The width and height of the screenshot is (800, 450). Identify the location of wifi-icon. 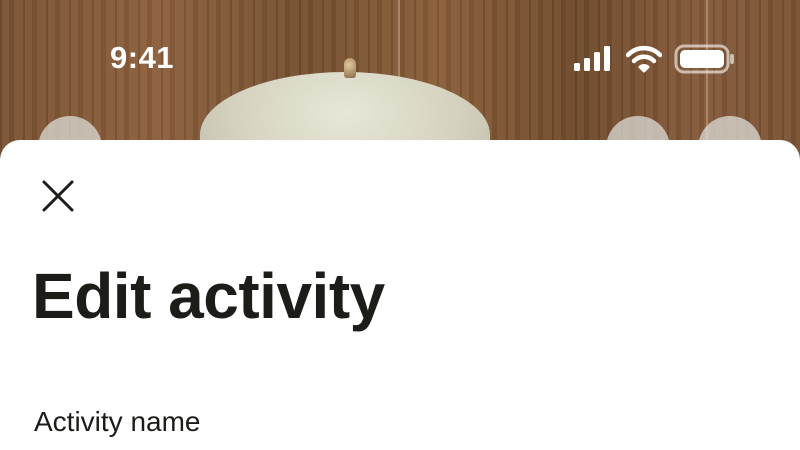
(644, 61).